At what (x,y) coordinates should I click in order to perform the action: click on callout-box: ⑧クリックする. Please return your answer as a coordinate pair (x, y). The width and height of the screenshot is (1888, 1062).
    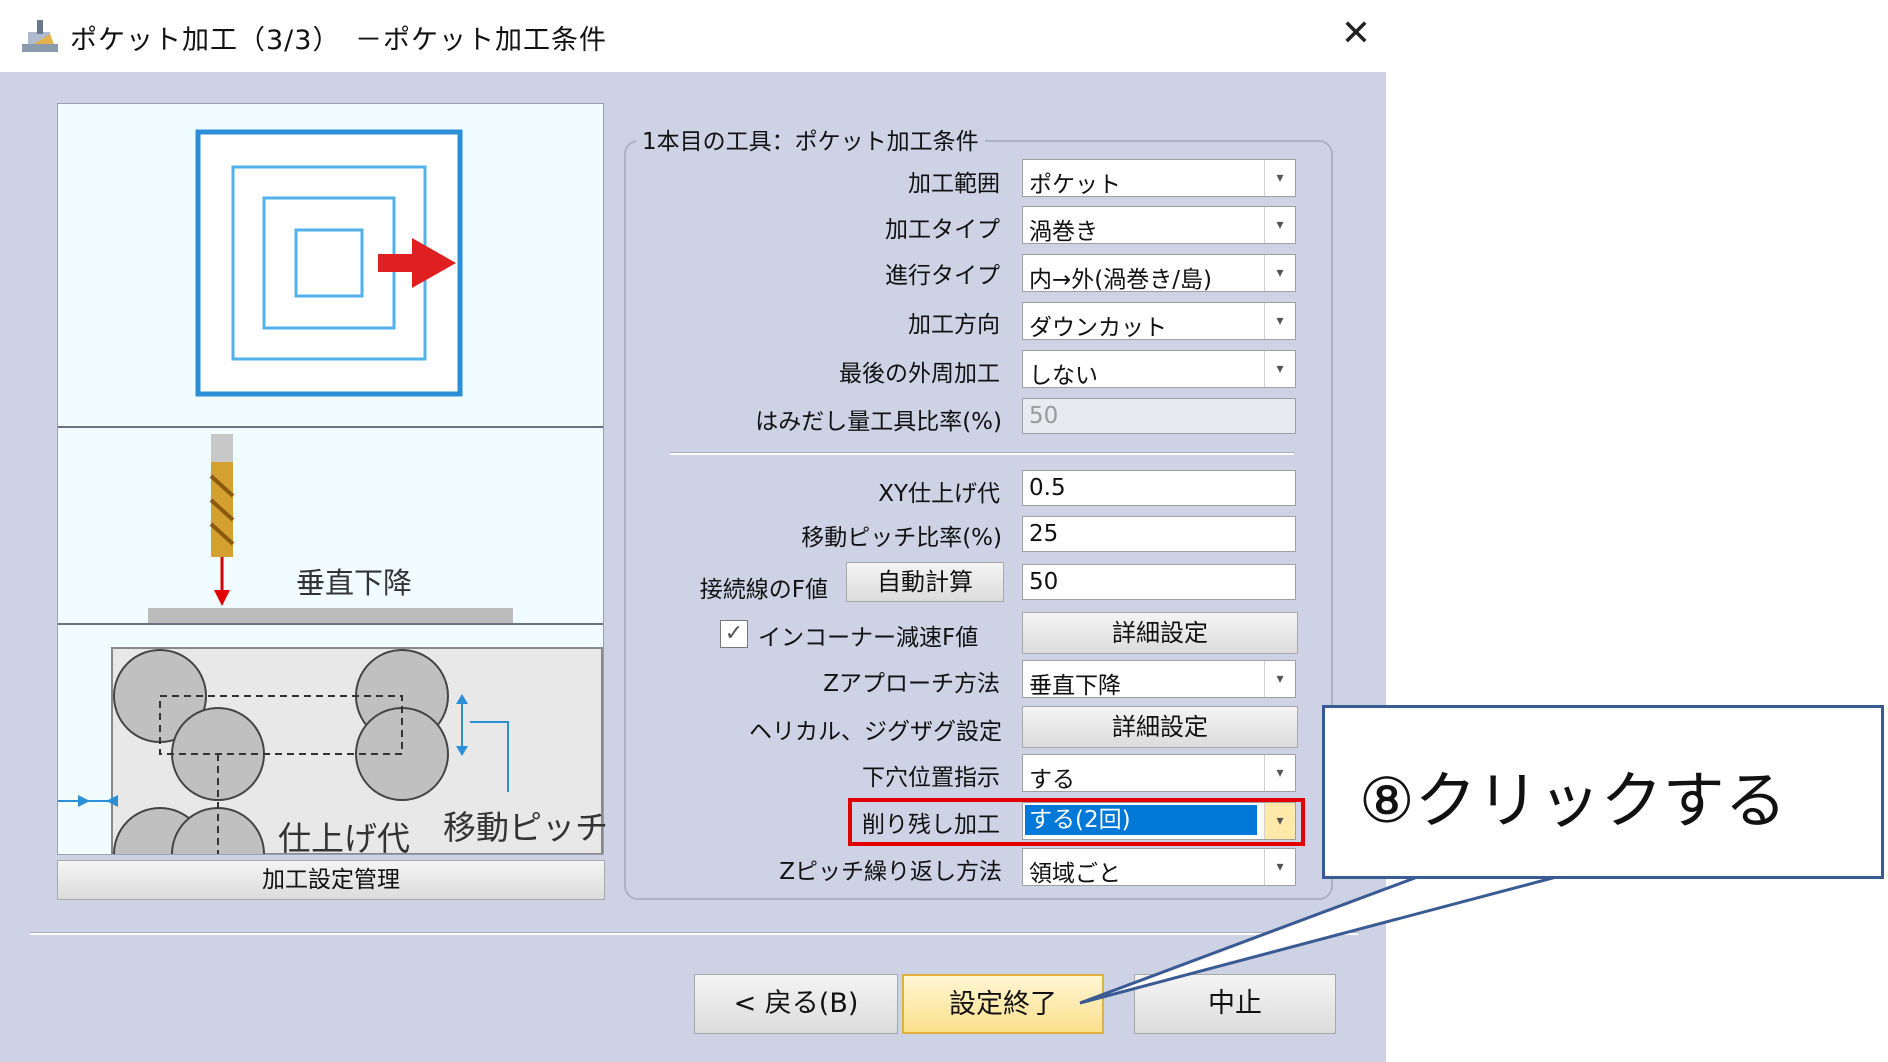
    Looking at the image, I should click on (1603, 792).